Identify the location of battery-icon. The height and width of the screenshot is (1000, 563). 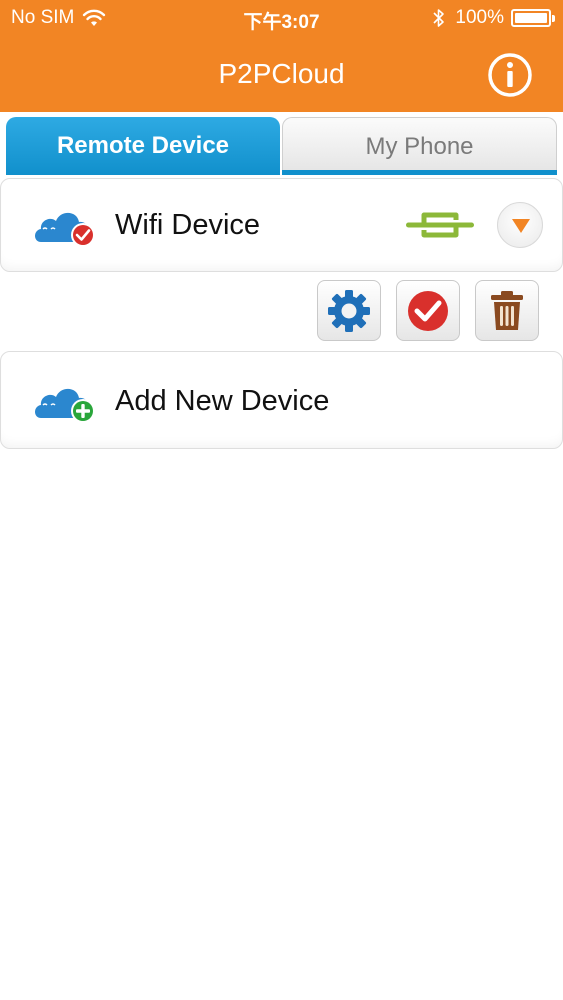
(533, 18).